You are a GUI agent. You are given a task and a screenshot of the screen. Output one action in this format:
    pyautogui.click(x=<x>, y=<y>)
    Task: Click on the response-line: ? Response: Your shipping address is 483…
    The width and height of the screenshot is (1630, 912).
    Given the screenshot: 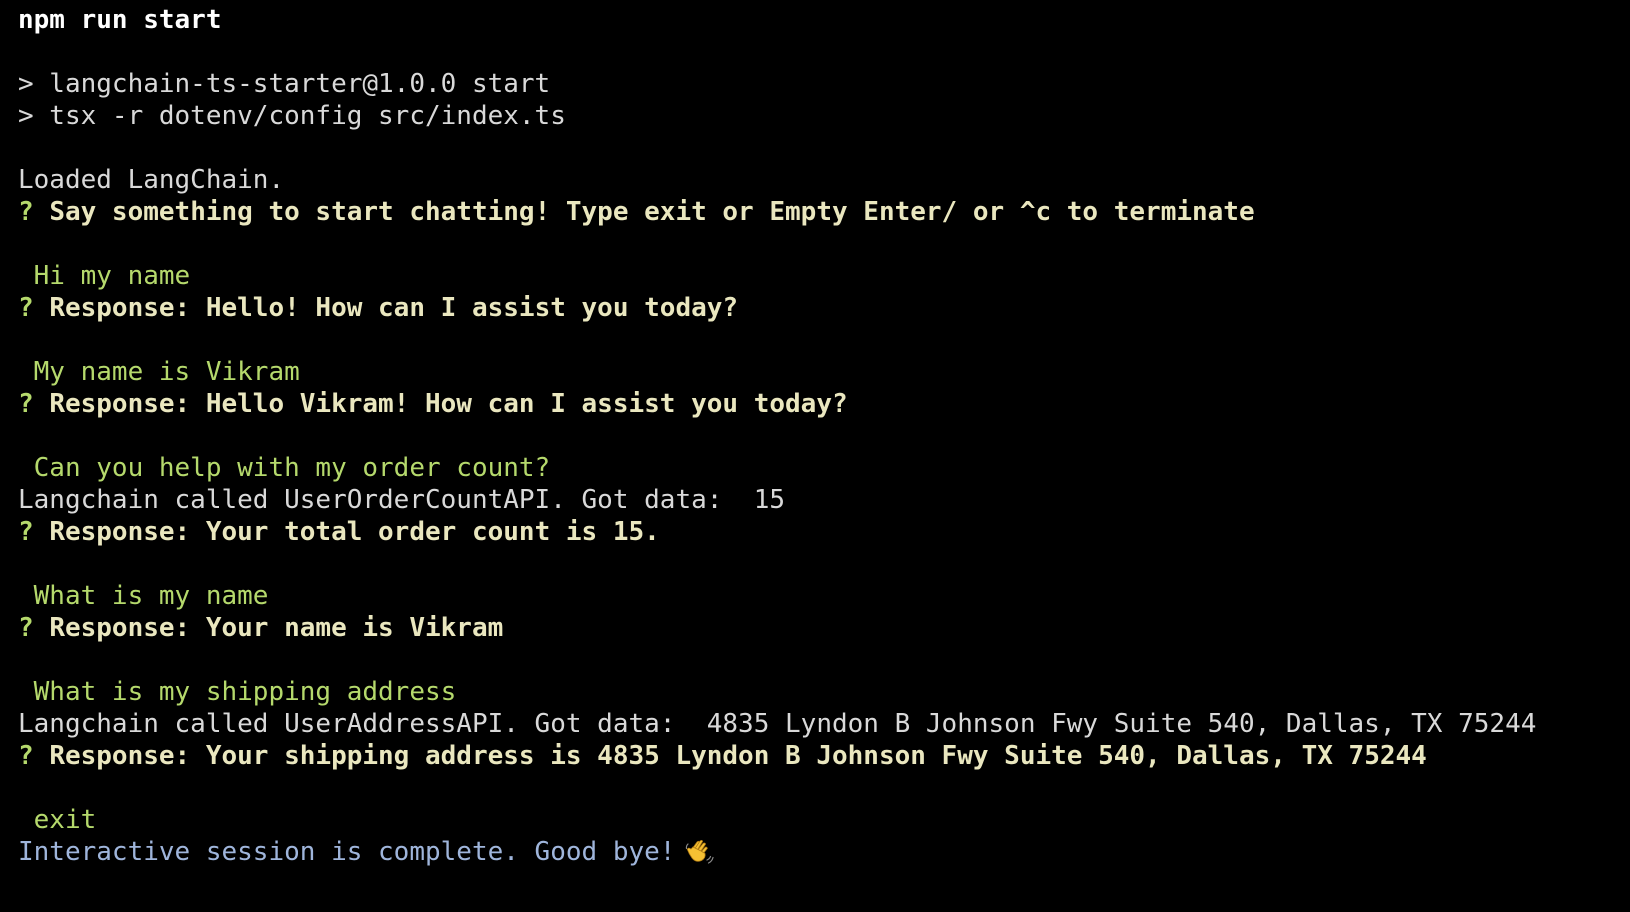 What is the action you would take?
    pyautogui.click(x=824, y=756)
    